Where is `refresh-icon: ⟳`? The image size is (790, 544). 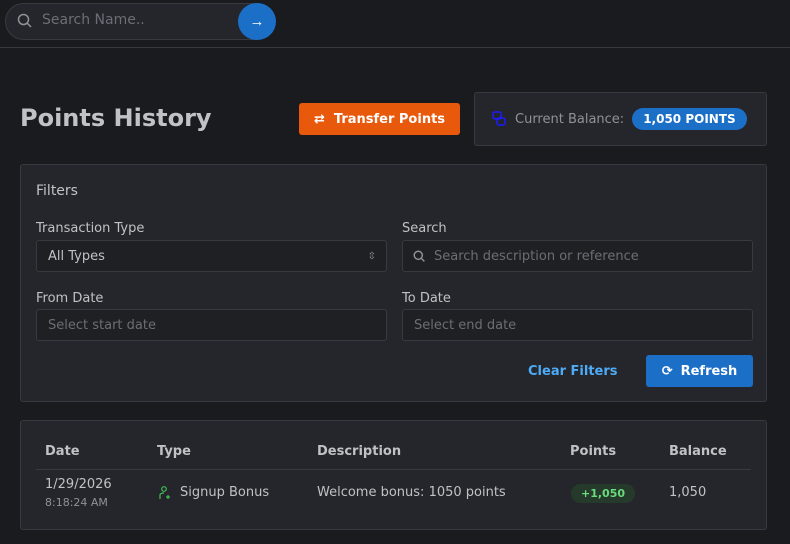 refresh-icon: ⟳ is located at coordinates (667, 371).